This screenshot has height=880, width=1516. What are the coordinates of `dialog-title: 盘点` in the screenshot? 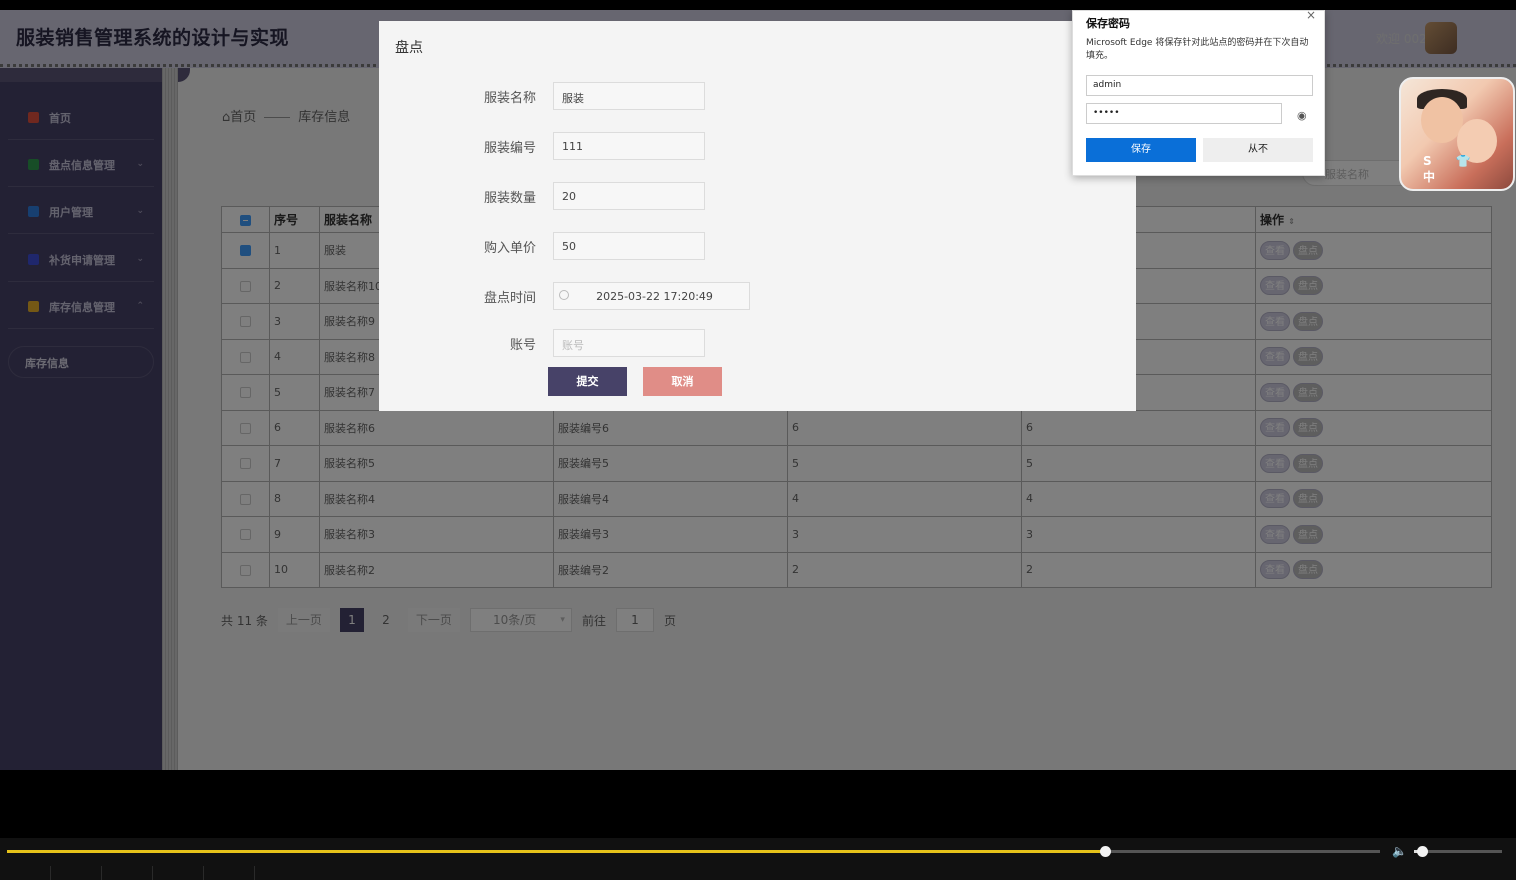 It's located at (409, 48).